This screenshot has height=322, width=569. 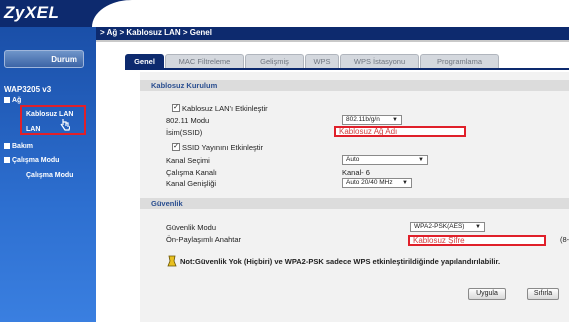 What do you see at coordinates (53, 120) in the screenshot?
I see `highlight-box` at bounding box center [53, 120].